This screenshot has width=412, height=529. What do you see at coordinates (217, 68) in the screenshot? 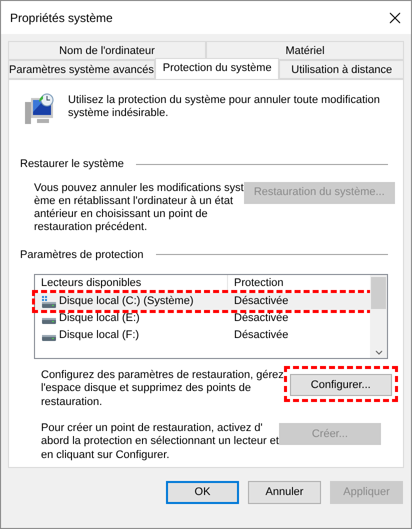
I see `tab: Protection du système` at bounding box center [217, 68].